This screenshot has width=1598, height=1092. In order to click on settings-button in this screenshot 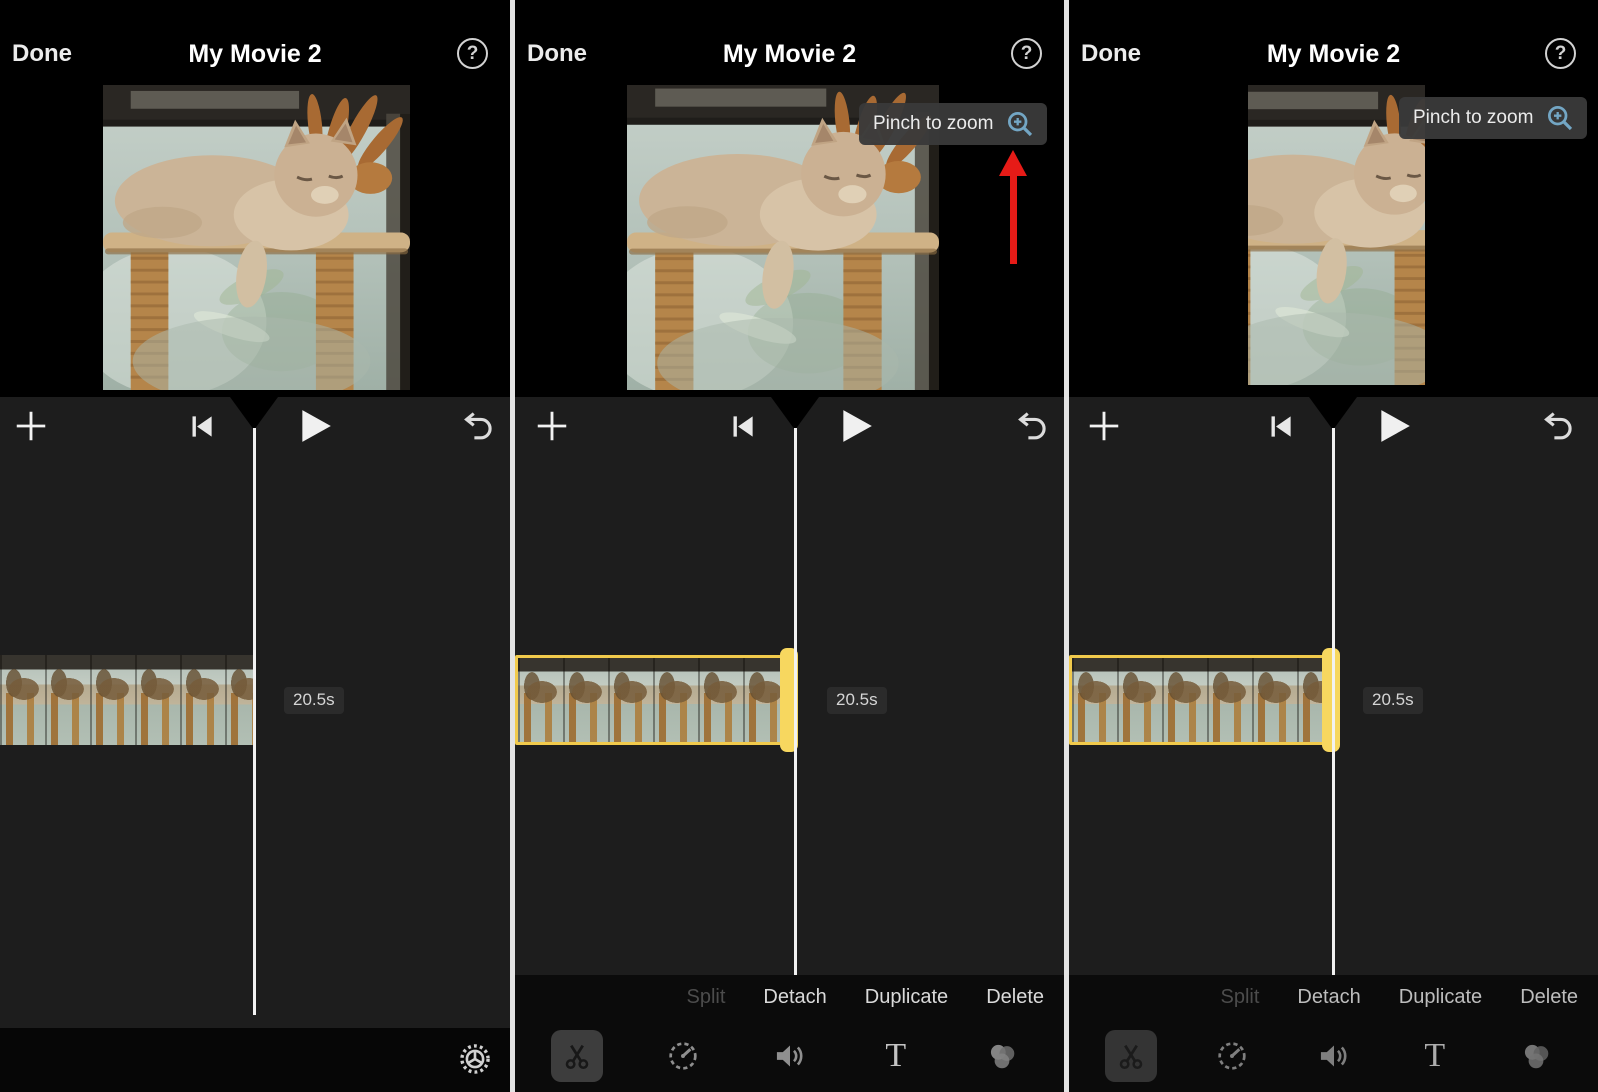, I will do `click(475, 1061)`.